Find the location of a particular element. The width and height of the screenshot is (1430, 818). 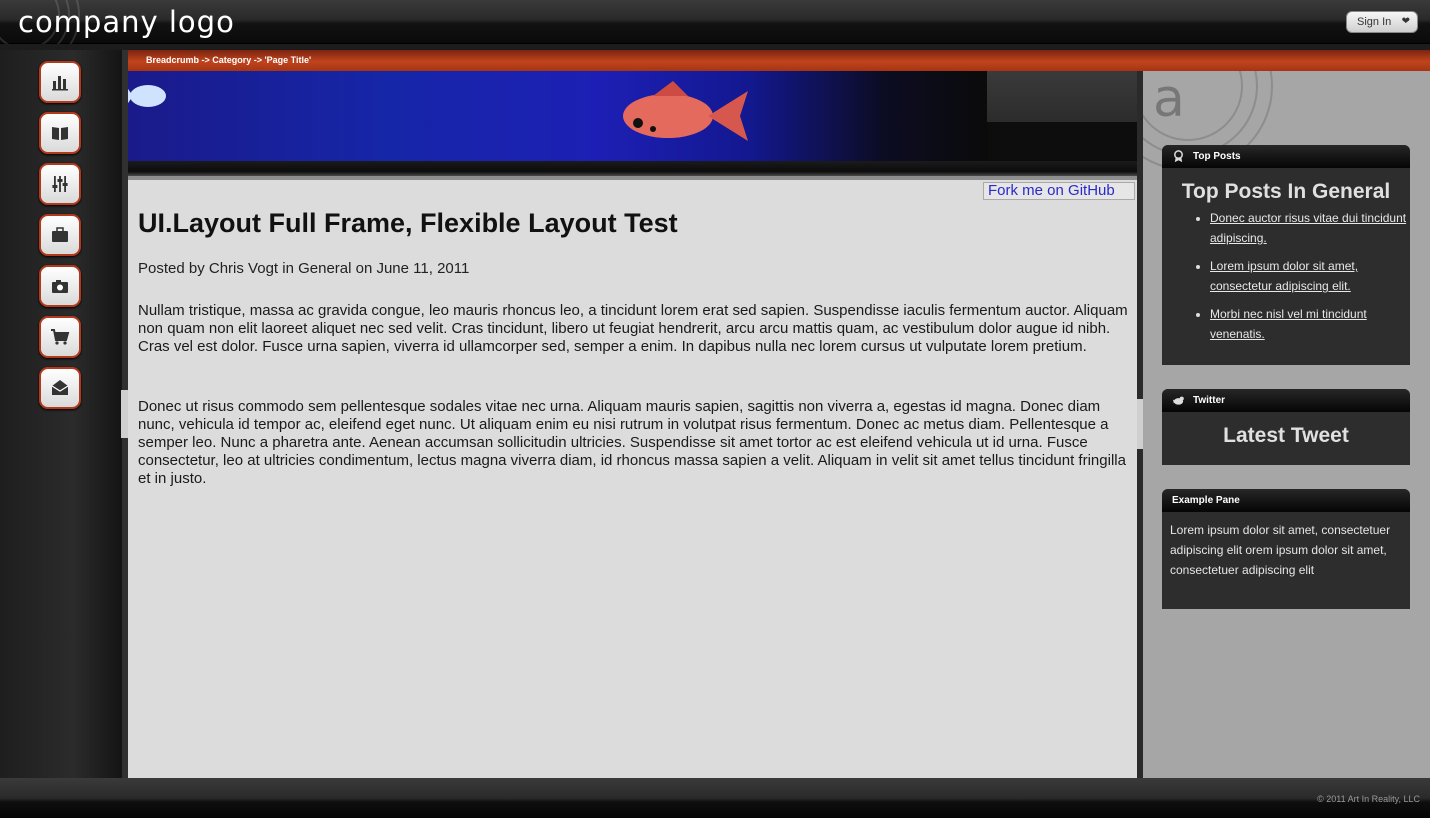

twitter-pane: Twitter Latest Tweet is located at coordinates (1286, 427).